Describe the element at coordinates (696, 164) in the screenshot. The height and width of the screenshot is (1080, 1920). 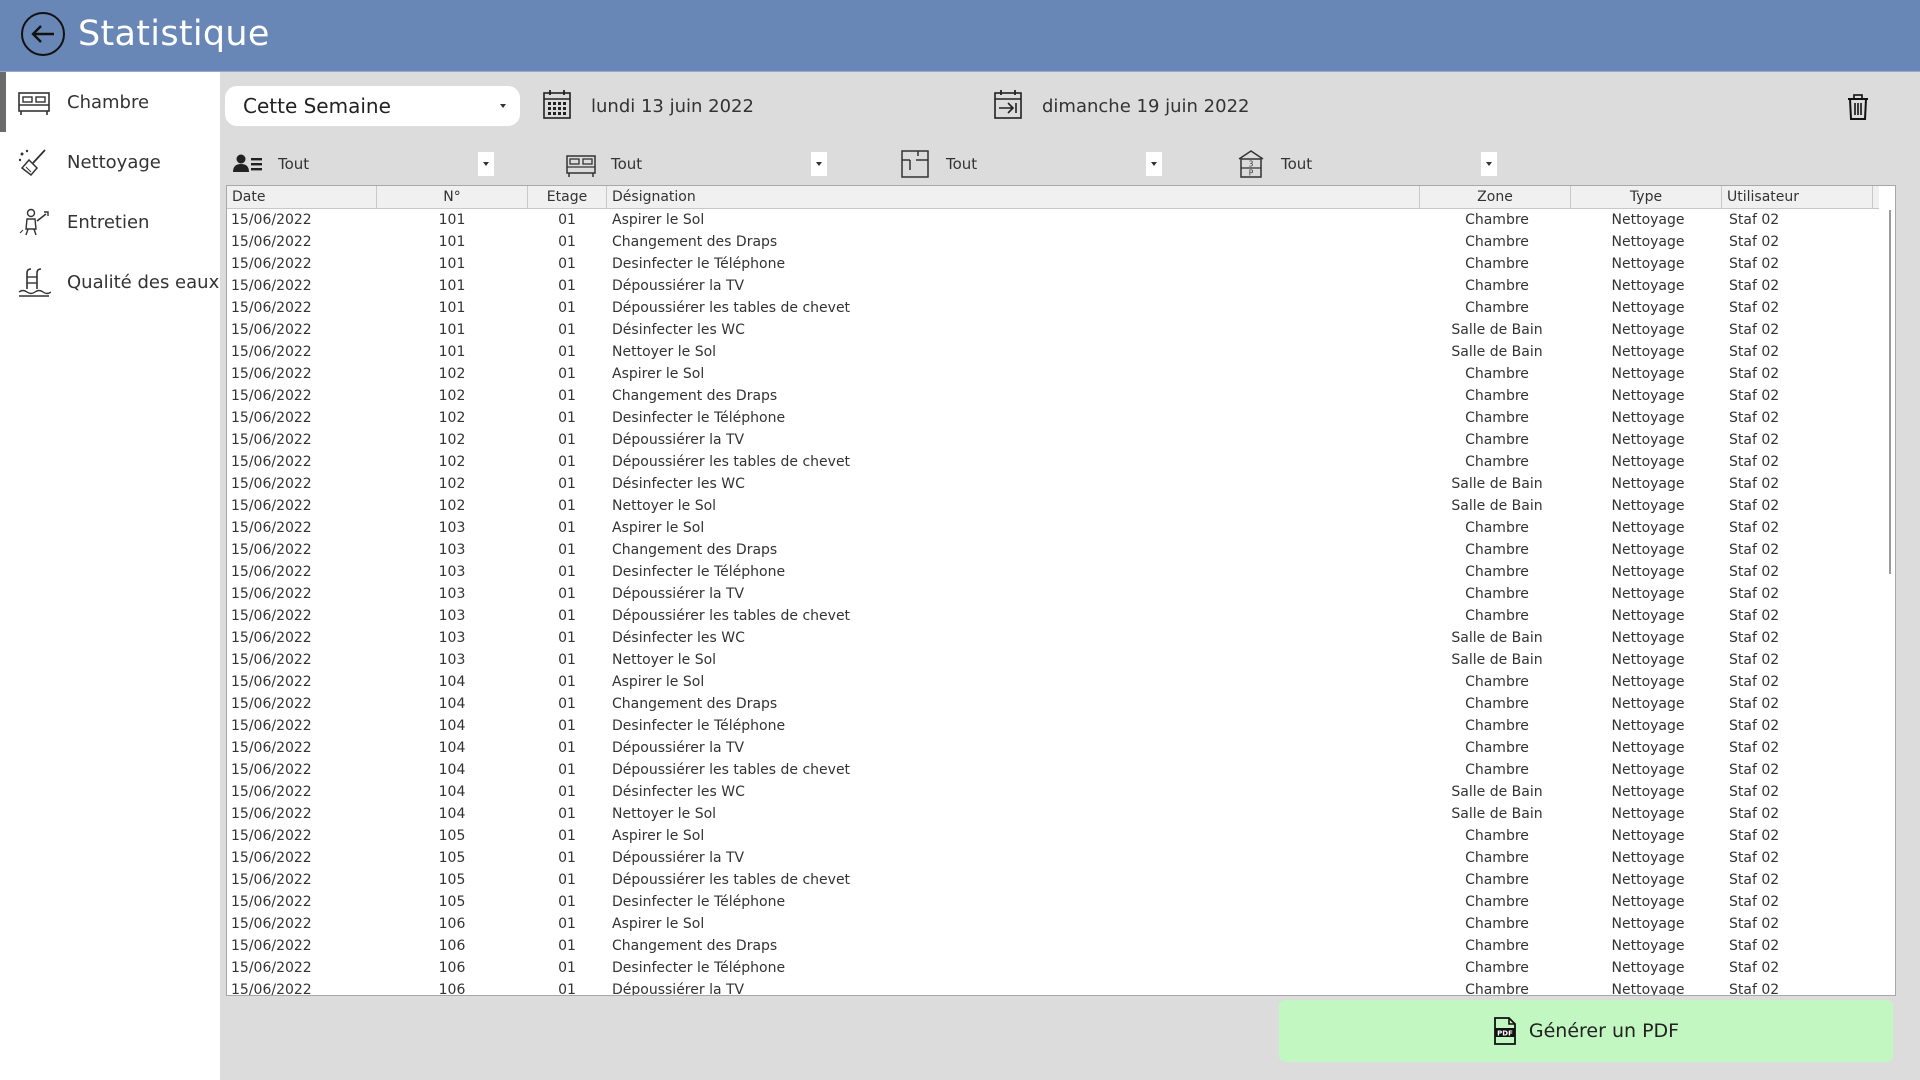
I see `room-filter: Tout` at that location.